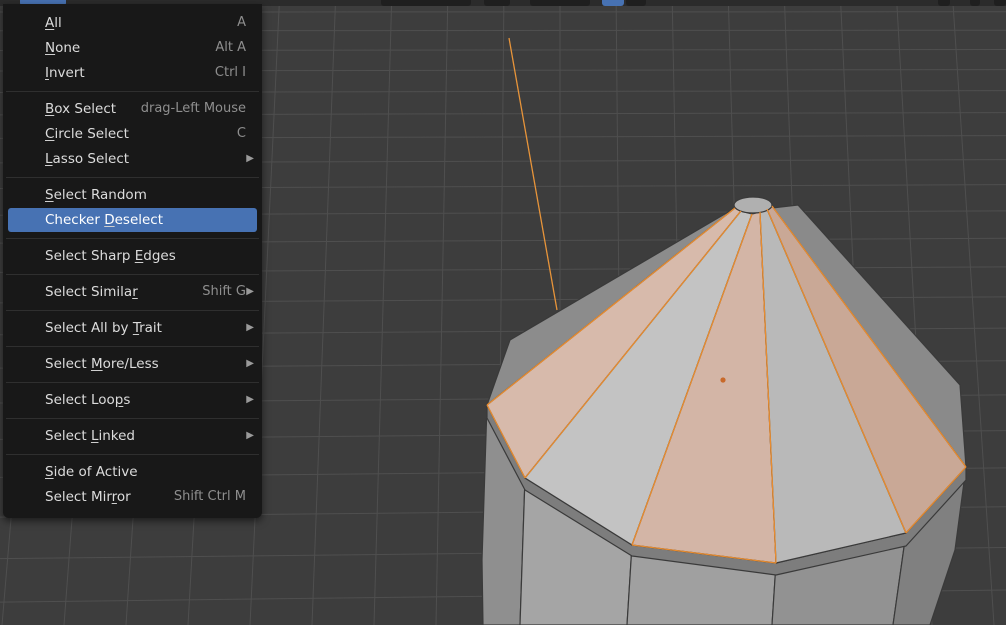 The height and width of the screenshot is (625, 1006). What do you see at coordinates (132, 400) in the screenshot?
I see `menu-item-select-loops: Select Loops ▶` at bounding box center [132, 400].